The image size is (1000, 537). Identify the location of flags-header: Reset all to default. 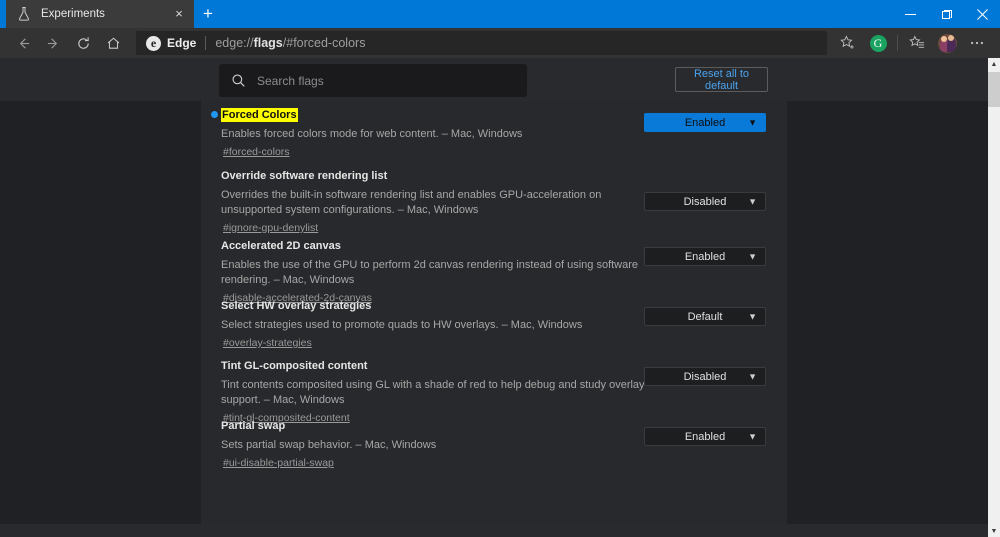
(494, 79).